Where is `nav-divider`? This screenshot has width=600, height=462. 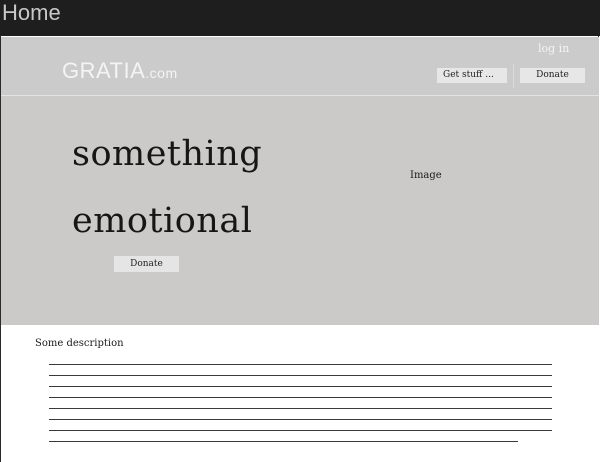
nav-divider is located at coordinates (513, 76).